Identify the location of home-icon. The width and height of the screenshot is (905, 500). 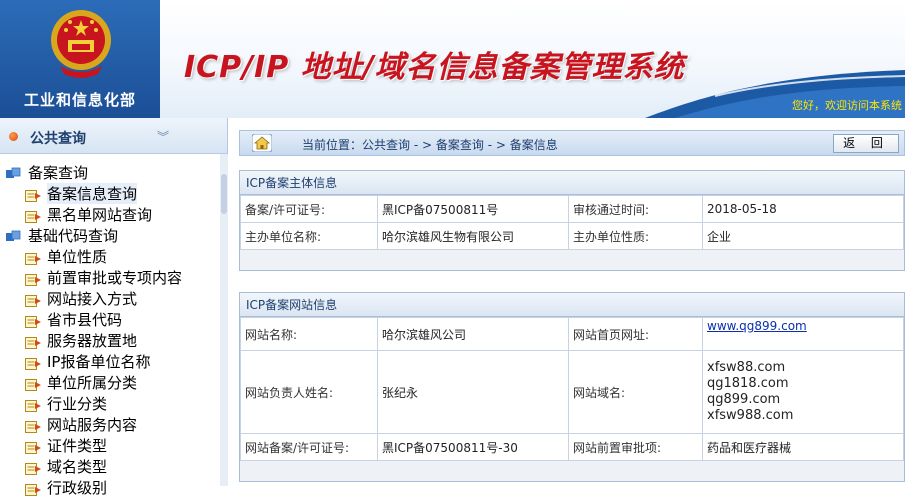
(262, 143).